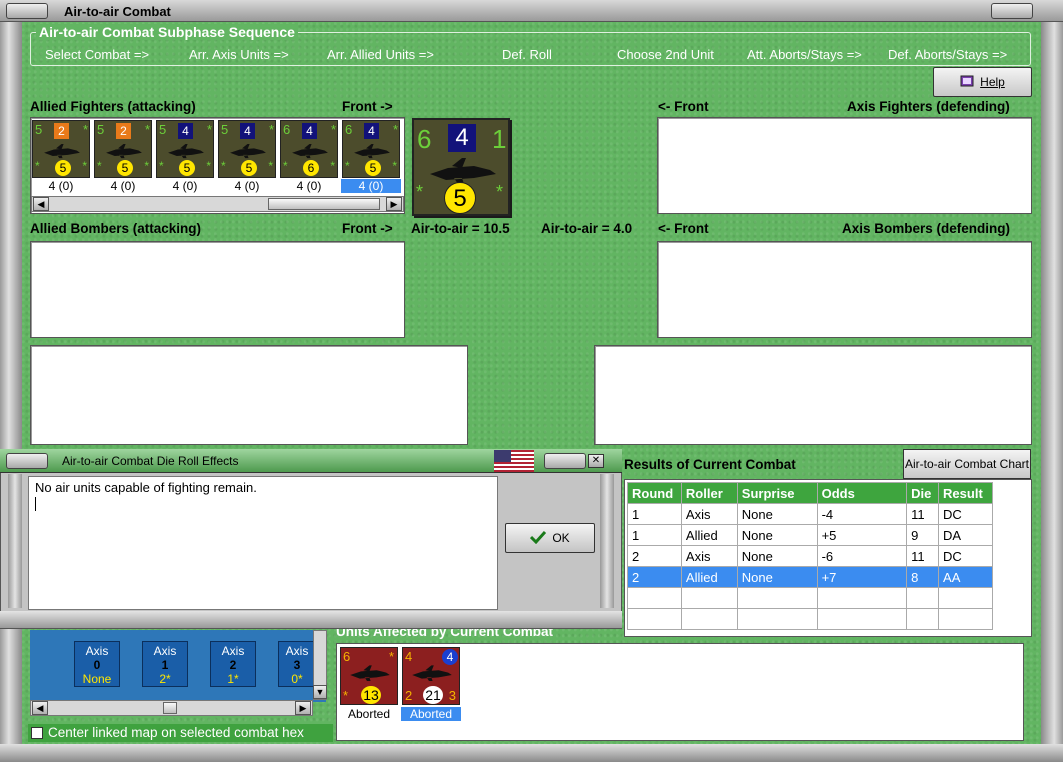  I want to click on hex-box: Axis 2 1*, so click(233, 664).